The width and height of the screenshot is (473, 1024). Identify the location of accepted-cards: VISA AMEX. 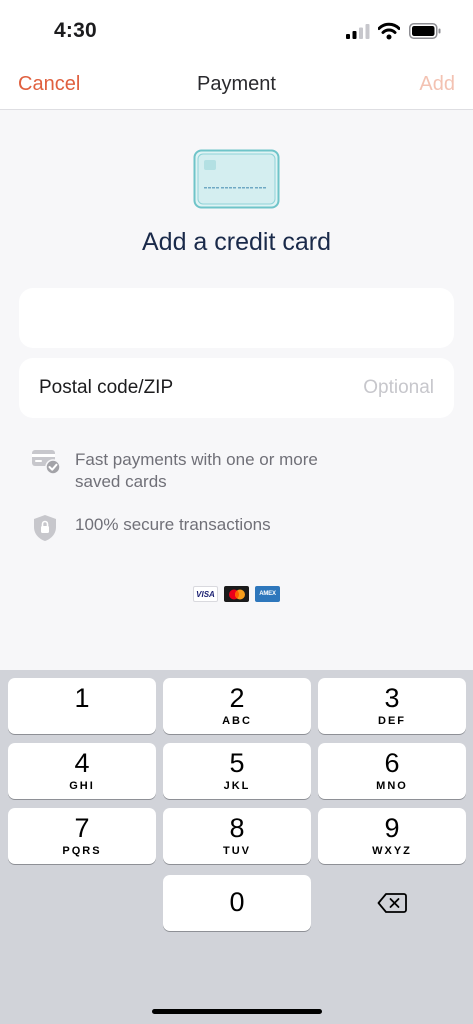
(236, 594).